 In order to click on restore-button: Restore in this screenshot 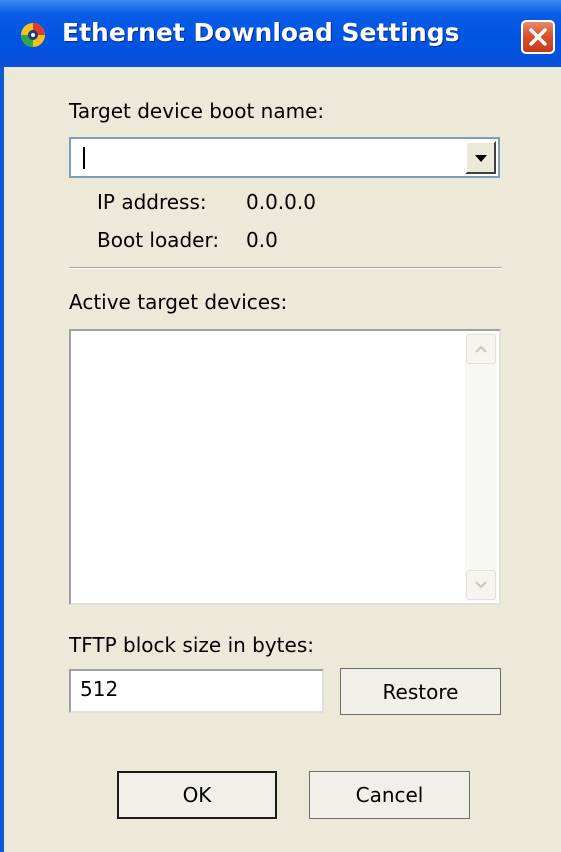, I will do `click(420, 691)`.